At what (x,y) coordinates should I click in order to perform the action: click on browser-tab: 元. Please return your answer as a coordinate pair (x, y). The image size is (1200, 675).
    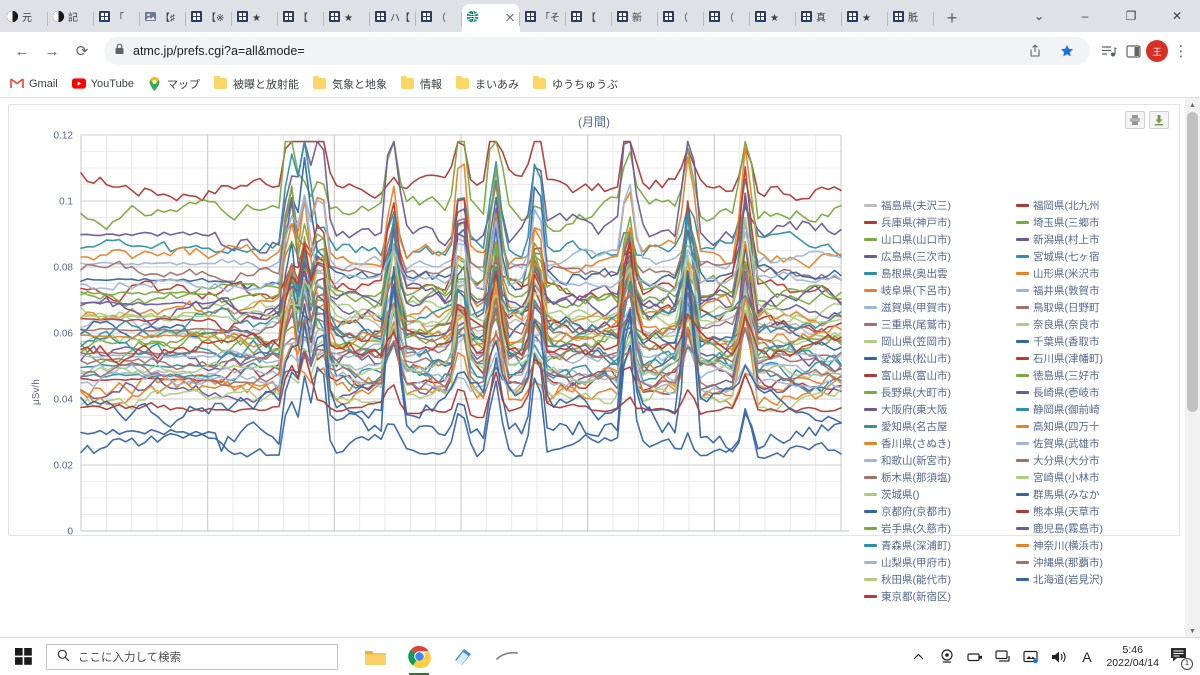
    Looking at the image, I should click on (25, 18).